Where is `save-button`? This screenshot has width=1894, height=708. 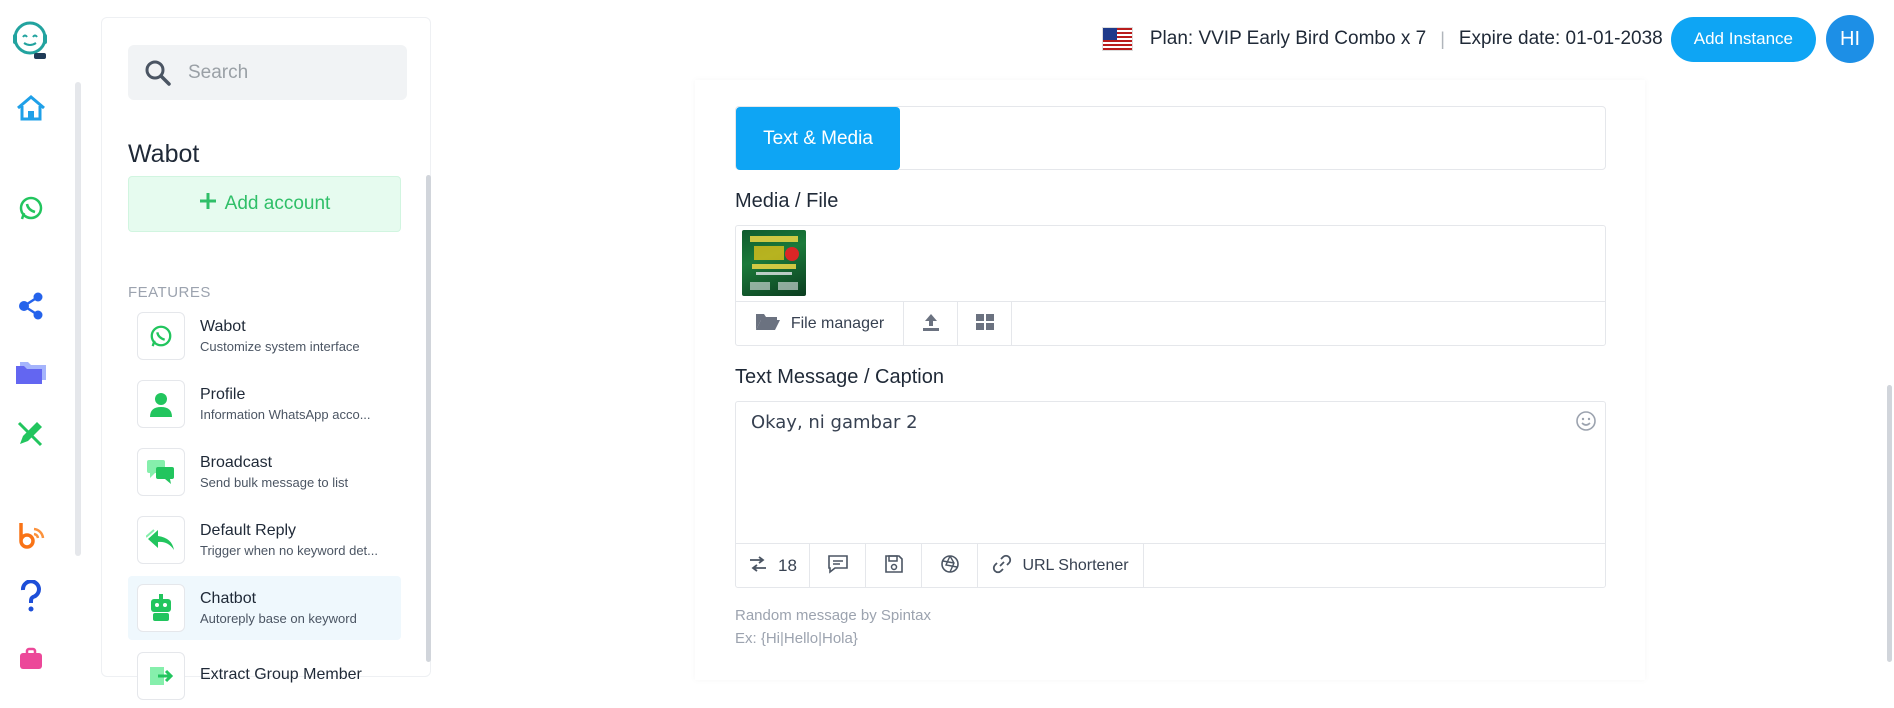
save-button is located at coordinates (894, 566).